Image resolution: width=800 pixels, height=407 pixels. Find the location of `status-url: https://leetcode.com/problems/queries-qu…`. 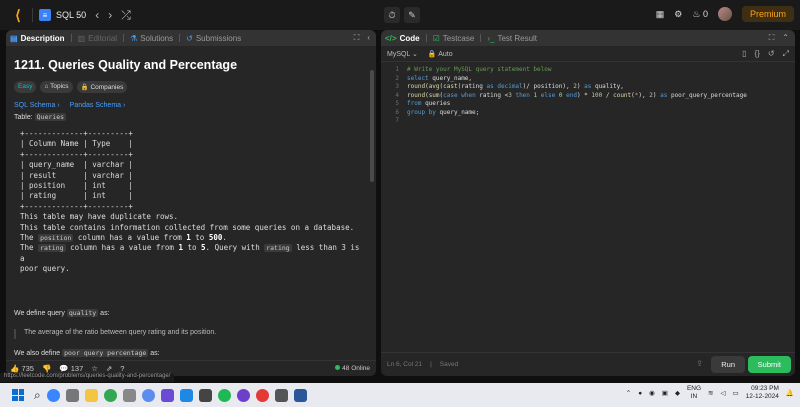

status-url: https://leetcode.com/problems/queries-qu… is located at coordinates (87, 377).